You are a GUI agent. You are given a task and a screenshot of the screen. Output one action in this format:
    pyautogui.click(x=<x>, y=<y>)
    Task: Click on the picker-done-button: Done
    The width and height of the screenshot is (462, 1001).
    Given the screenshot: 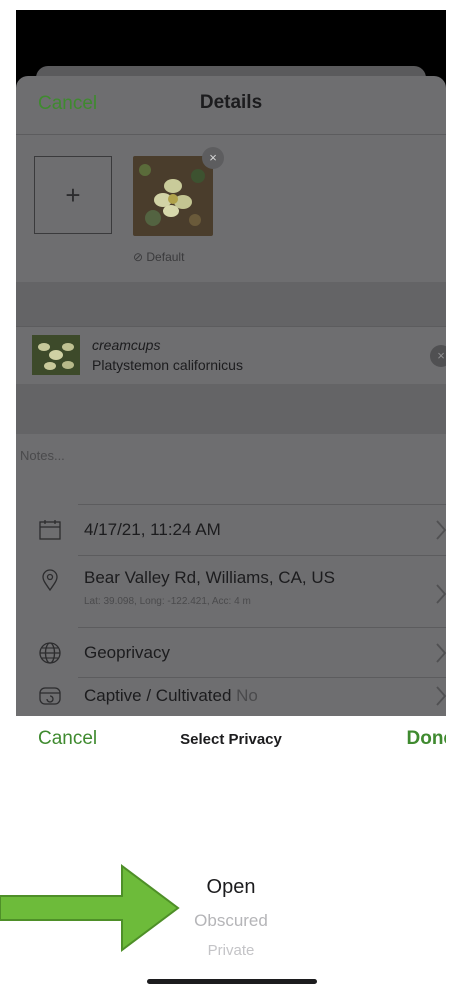 What is the action you would take?
    pyautogui.click(x=427, y=739)
    